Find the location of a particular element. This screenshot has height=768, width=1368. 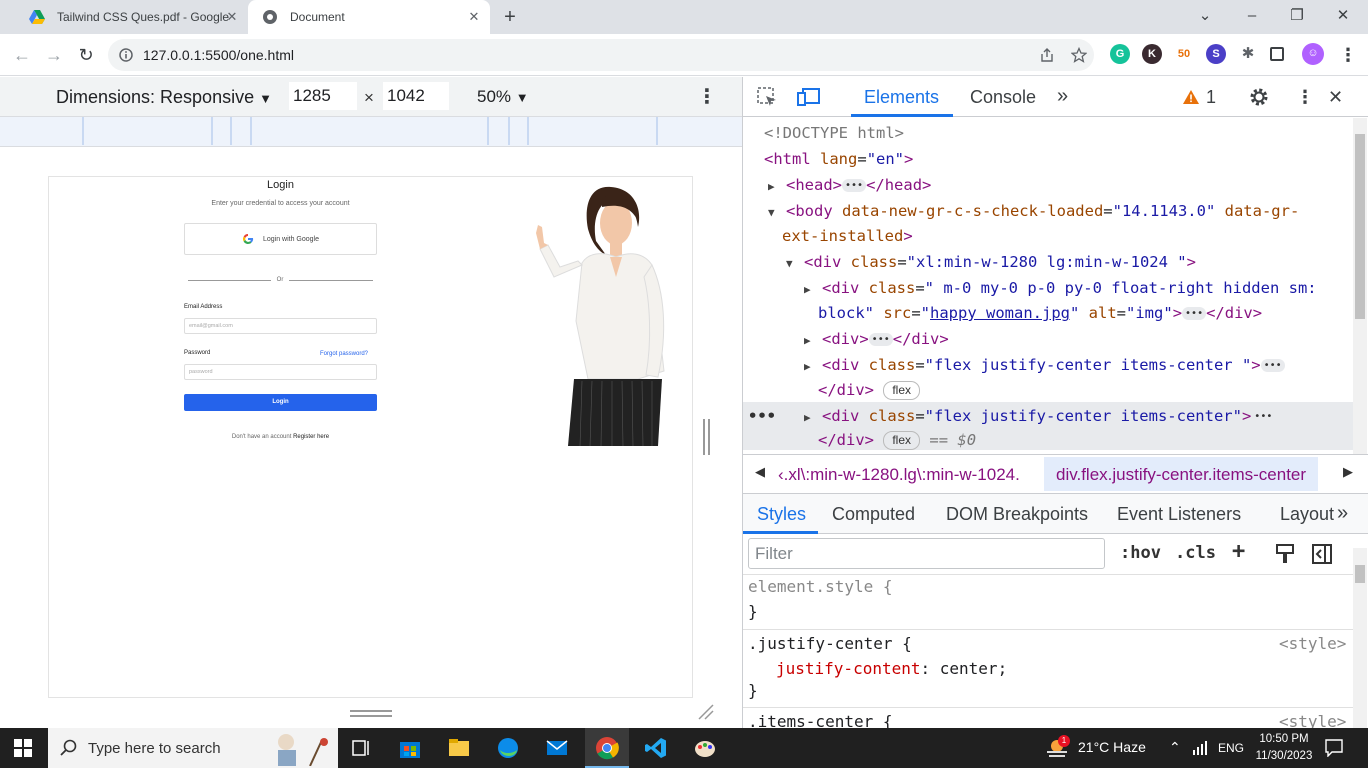

tab-tailwind-pdf: Tailwind CSS Ques.pdf - Google ✕ is located at coordinates (131, 17).